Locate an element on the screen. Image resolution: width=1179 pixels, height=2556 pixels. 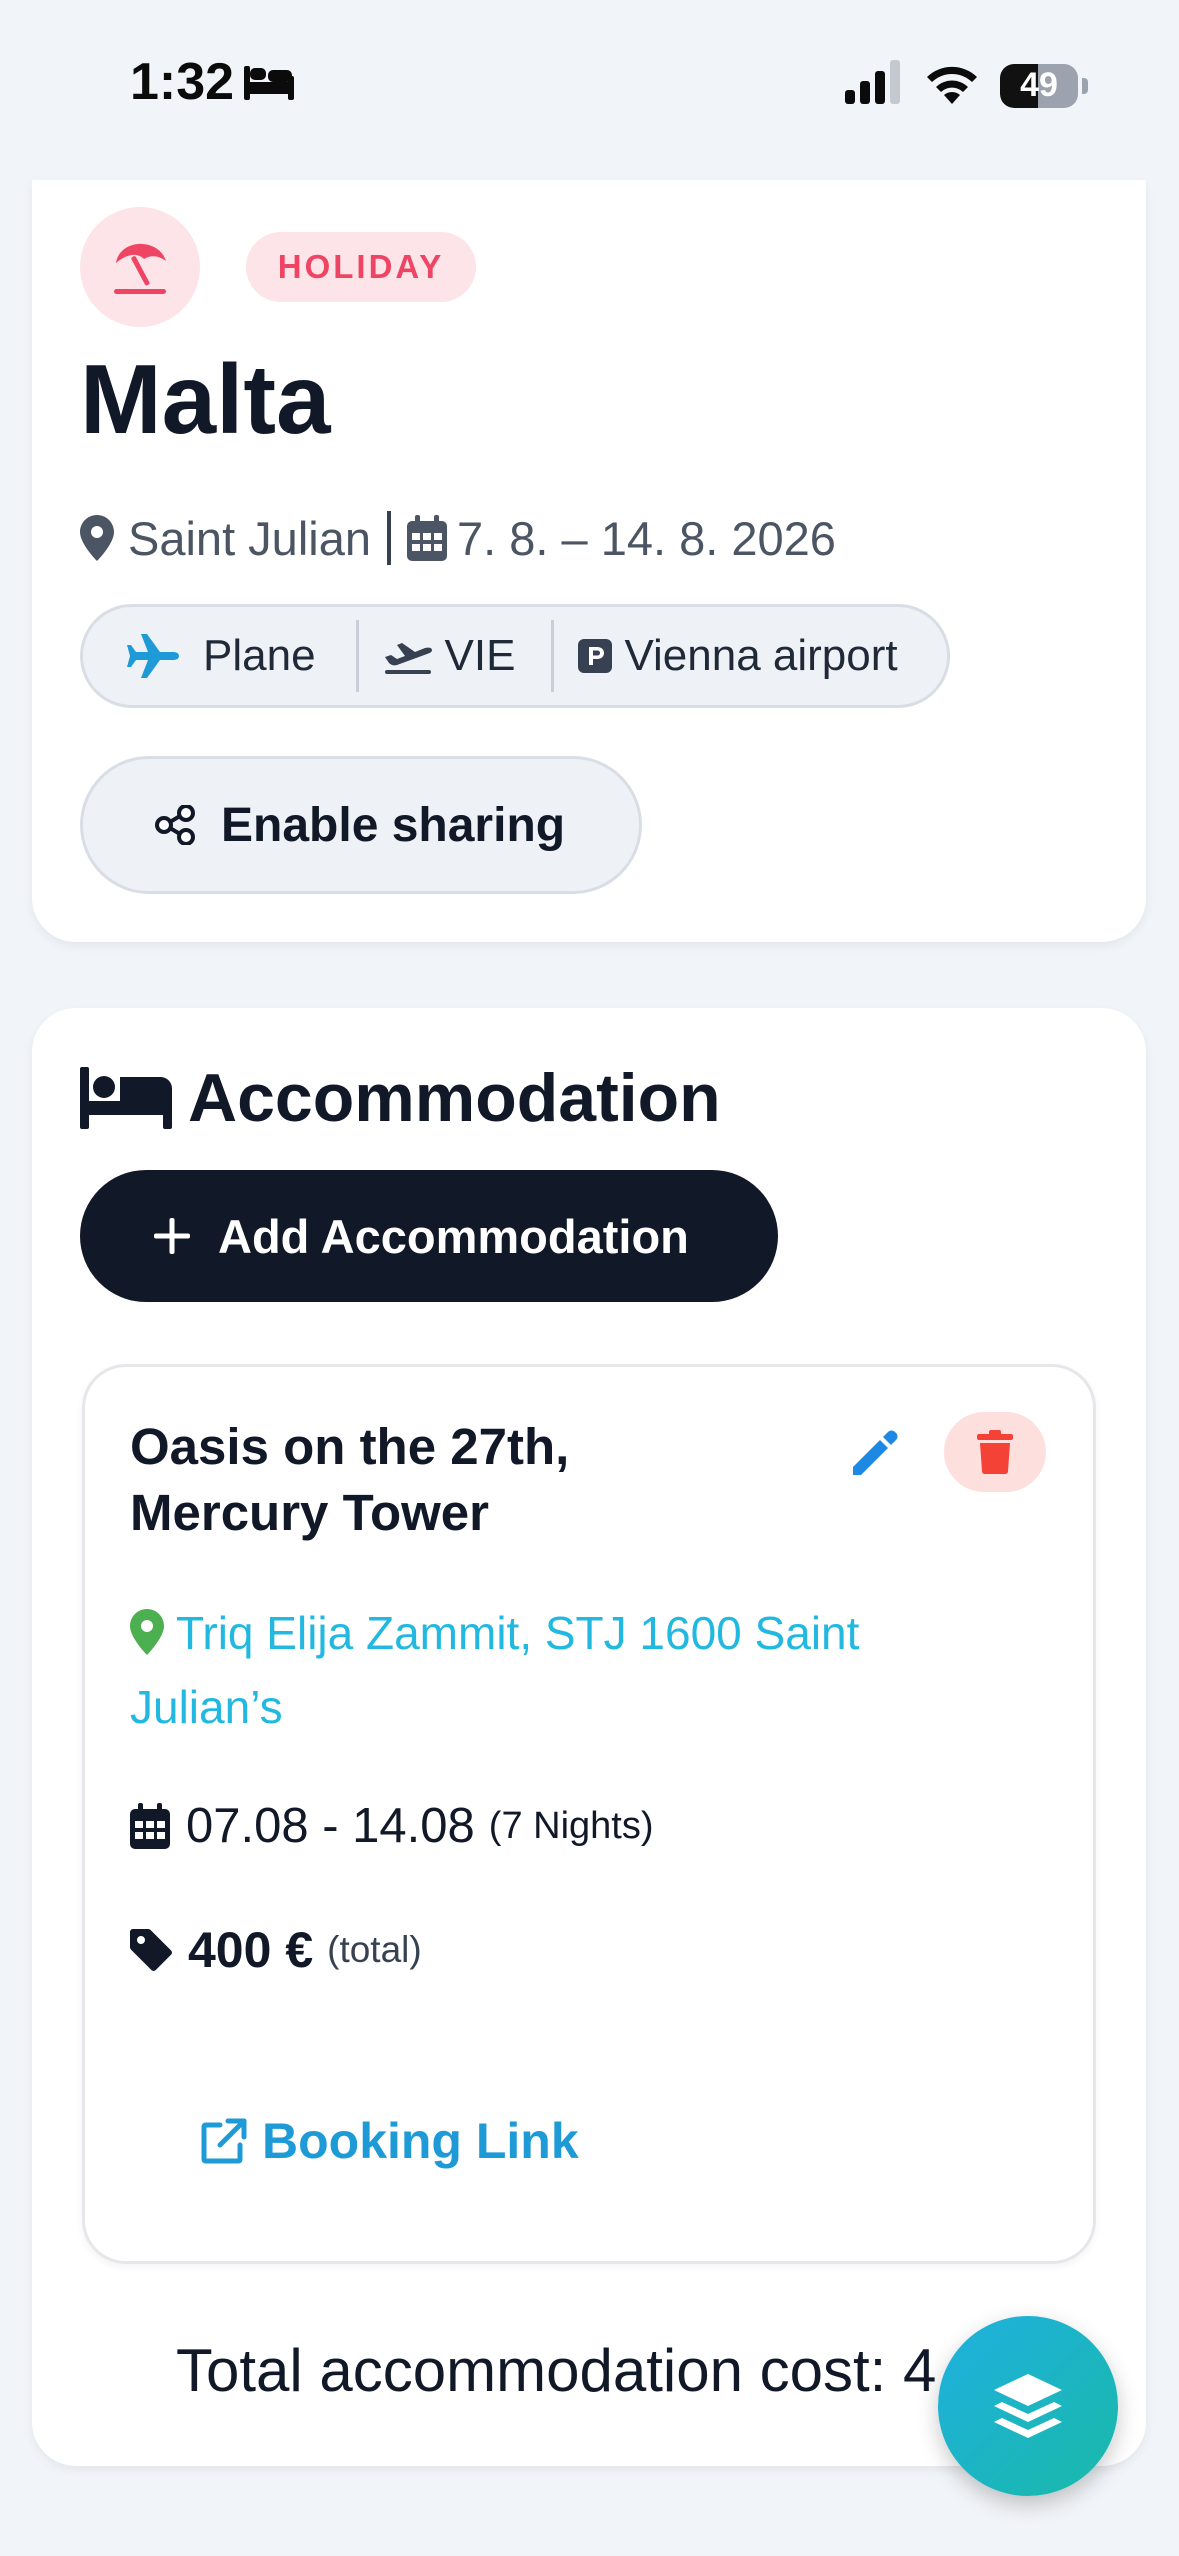
trip-type-badge: HOLIDAY is located at coordinates (361, 267).